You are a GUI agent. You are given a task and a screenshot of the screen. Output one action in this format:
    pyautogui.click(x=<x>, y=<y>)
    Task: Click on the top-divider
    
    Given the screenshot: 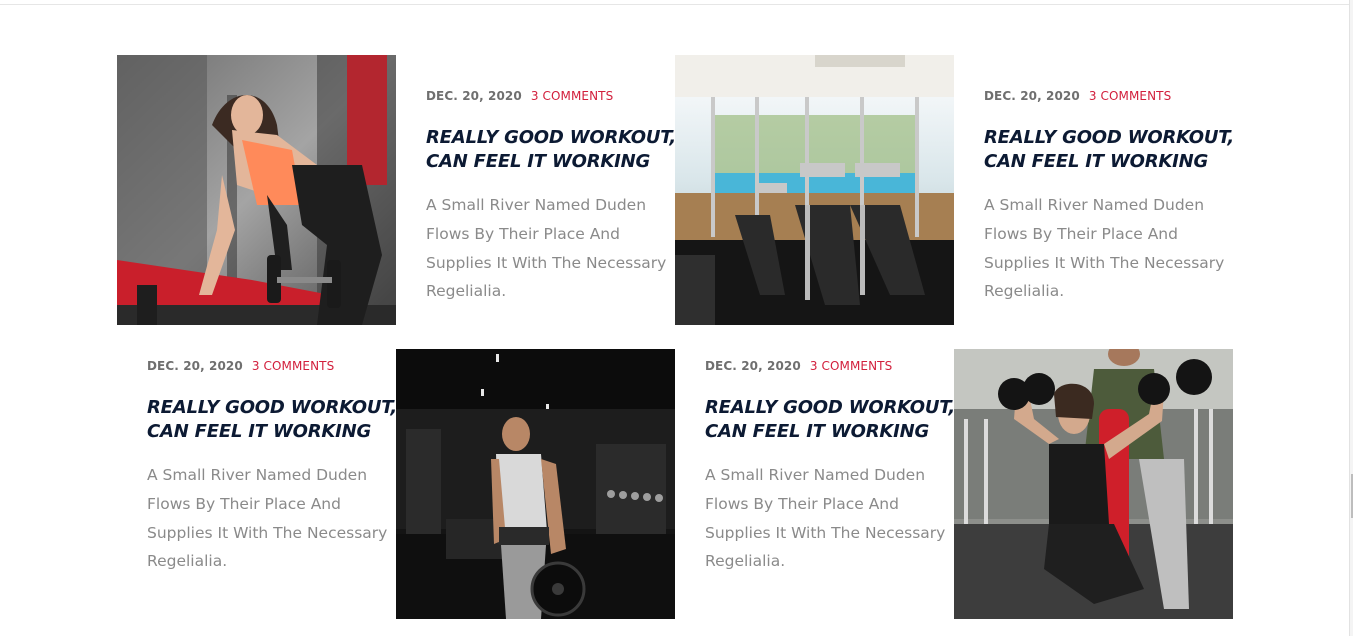 What is the action you would take?
    pyautogui.click(x=674, y=4)
    